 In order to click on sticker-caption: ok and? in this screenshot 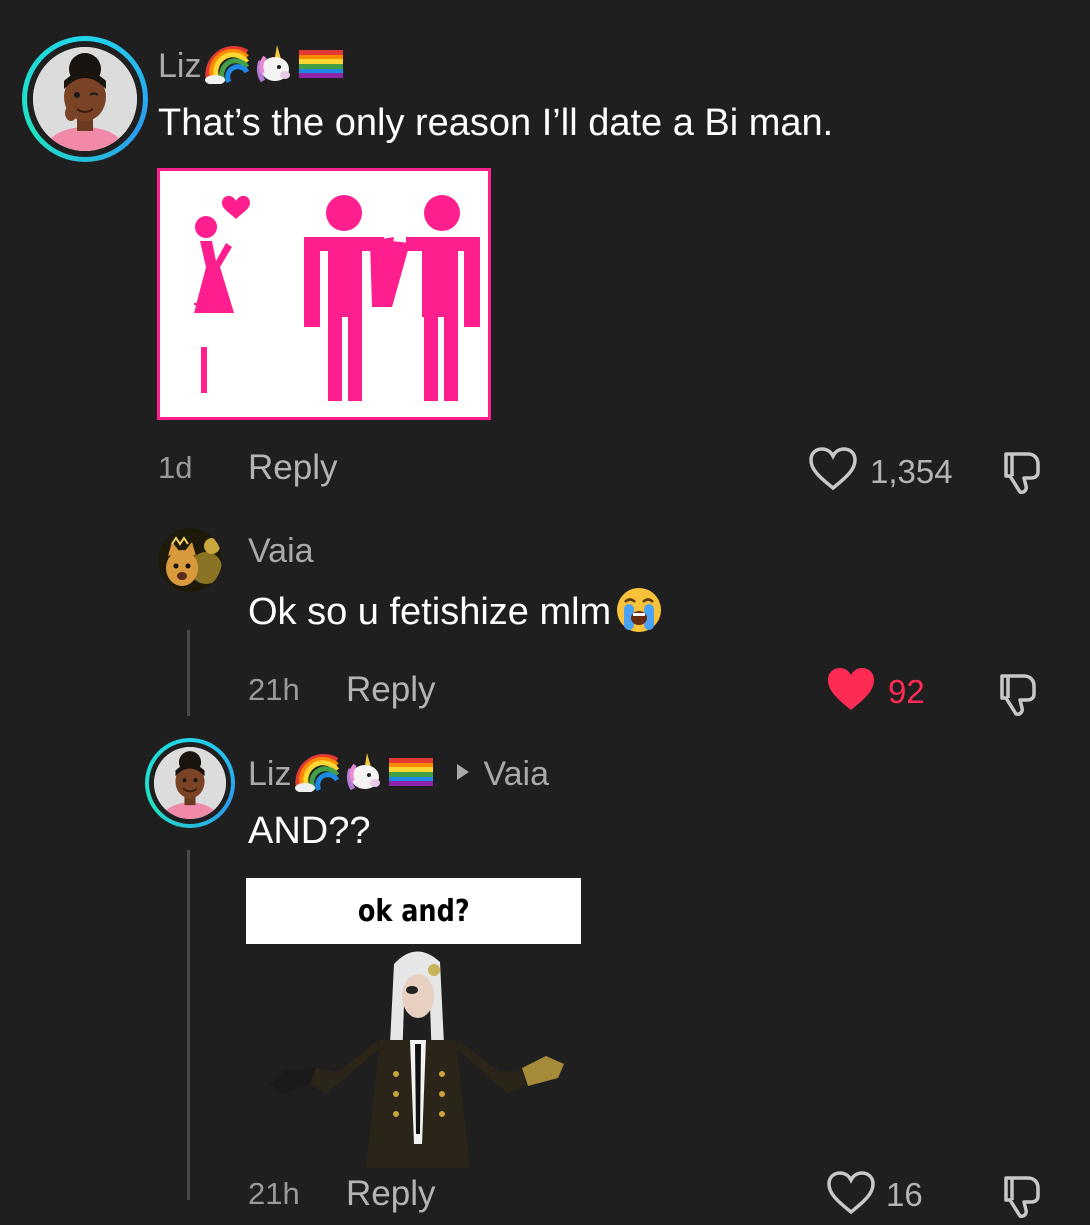, I will do `click(413, 911)`.